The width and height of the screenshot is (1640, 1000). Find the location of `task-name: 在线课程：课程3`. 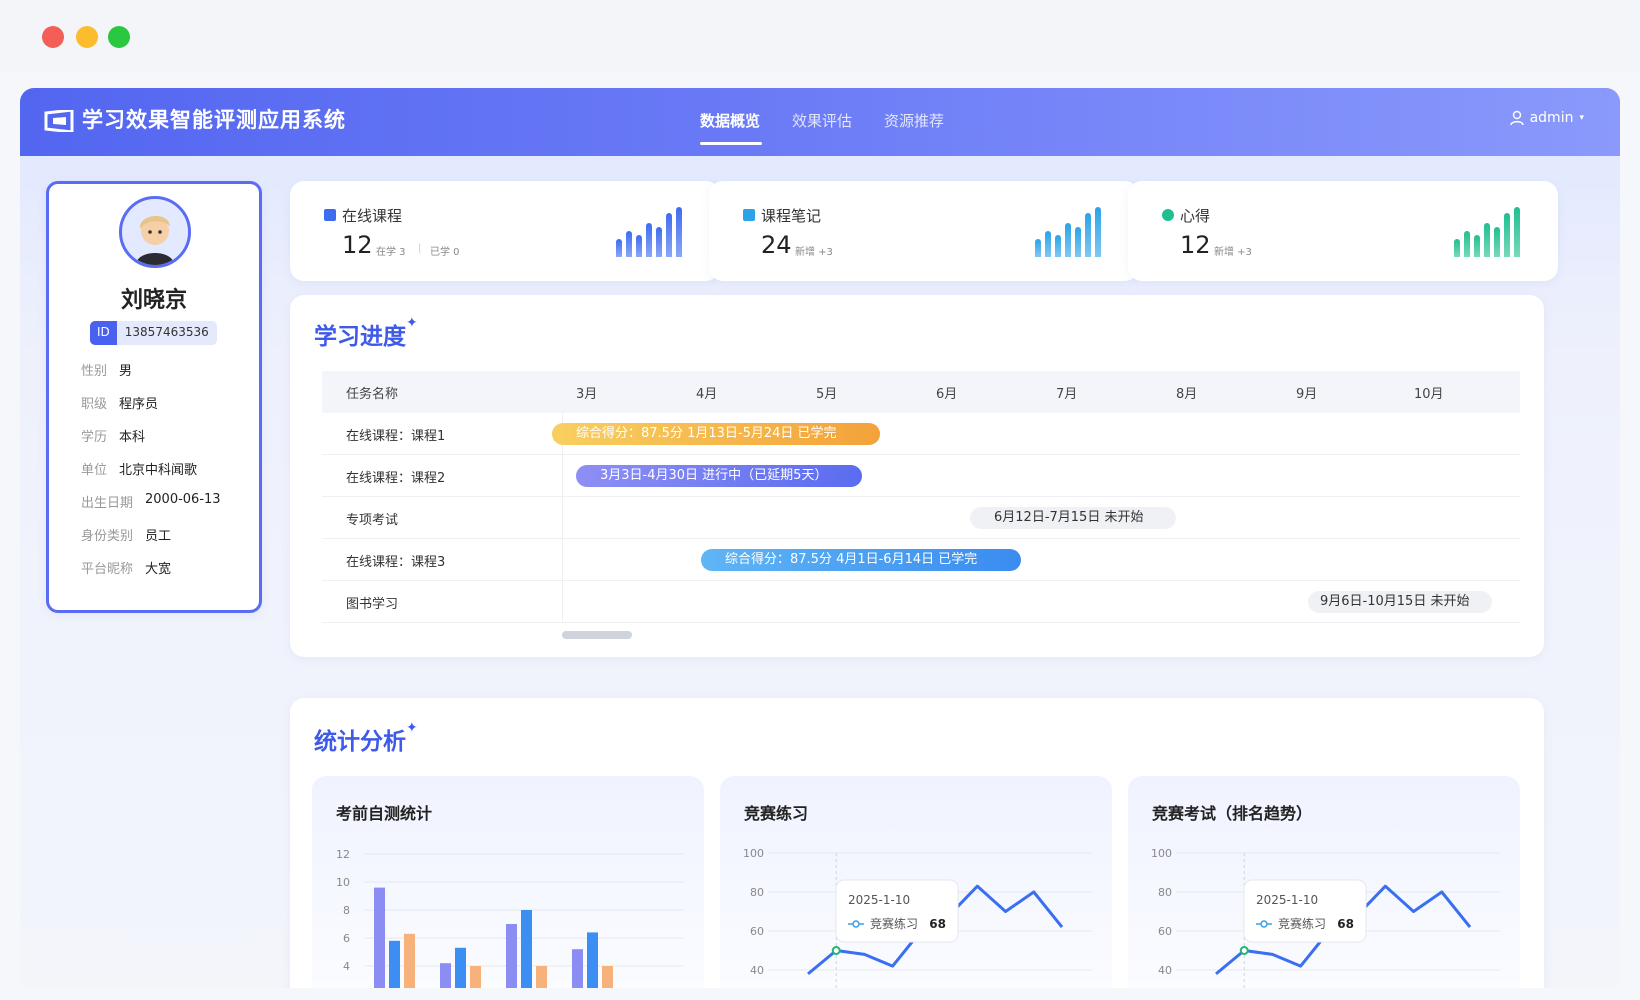

task-name: 在线课程：课程3 is located at coordinates (396, 562).